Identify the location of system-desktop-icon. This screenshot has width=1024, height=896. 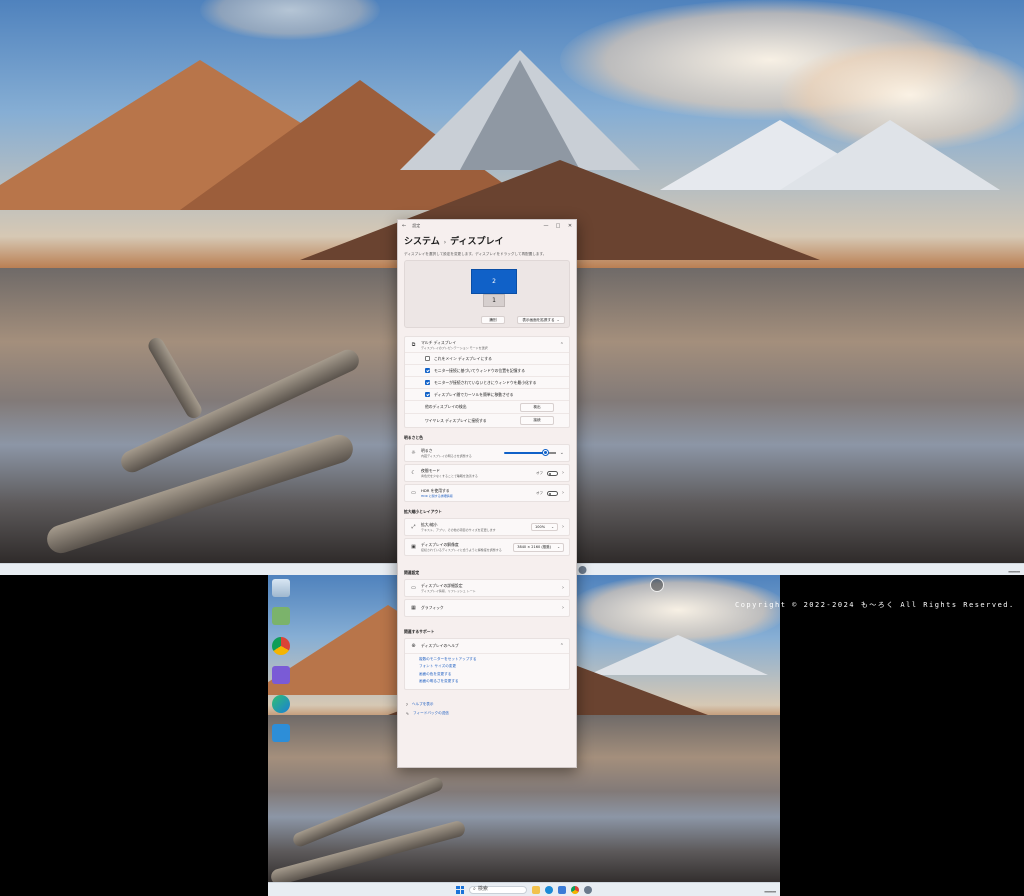
(657, 585).